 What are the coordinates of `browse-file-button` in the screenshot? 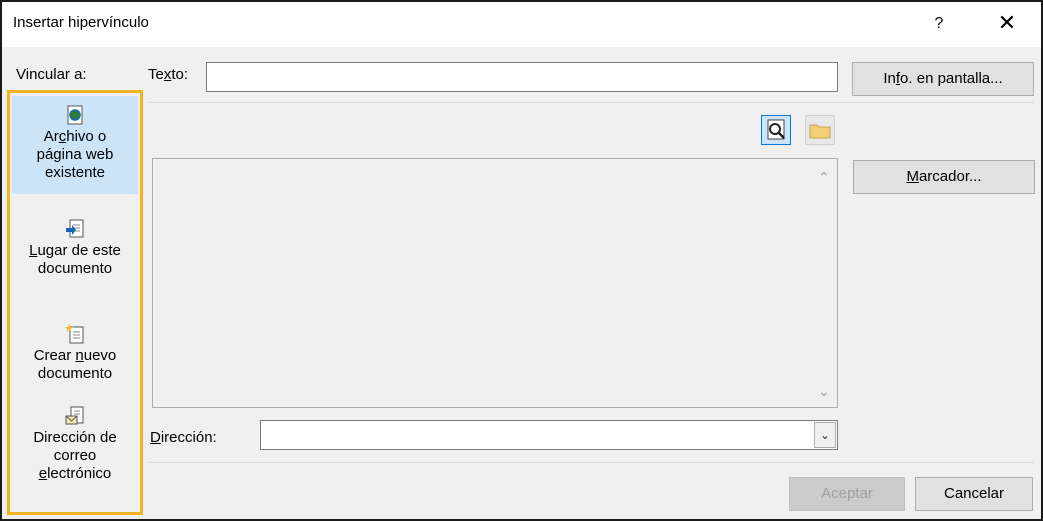 It's located at (820, 130).